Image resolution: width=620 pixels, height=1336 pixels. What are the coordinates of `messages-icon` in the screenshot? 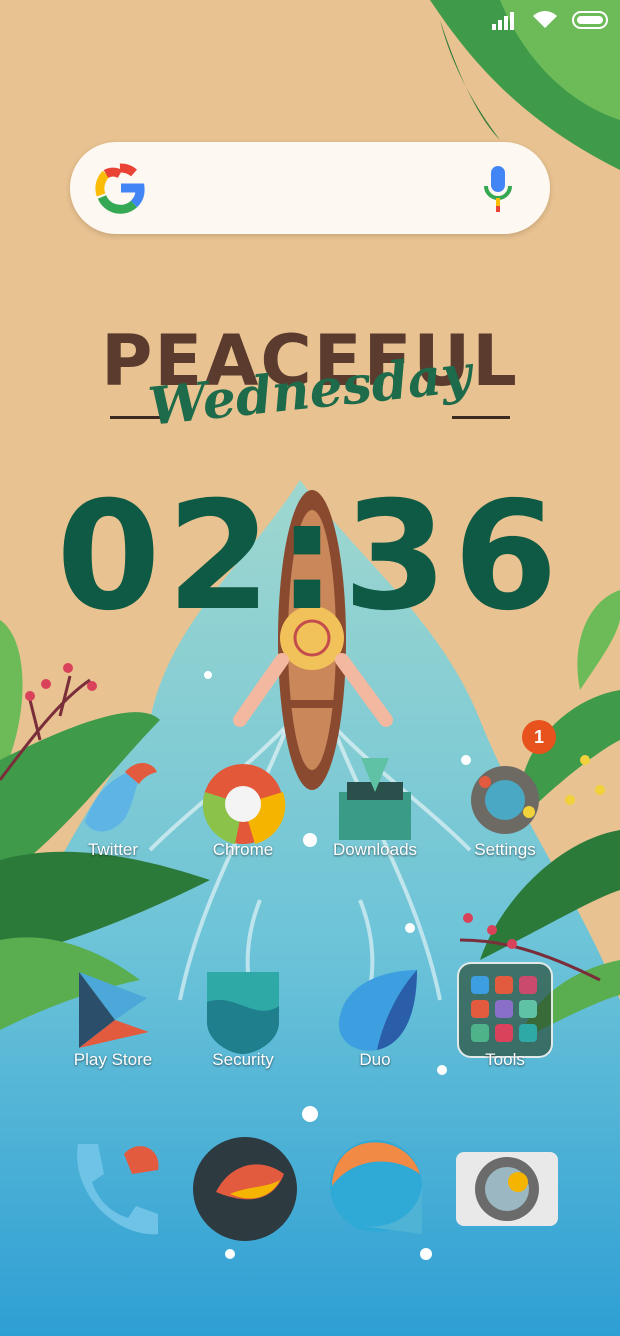 It's located at (376, 1187).